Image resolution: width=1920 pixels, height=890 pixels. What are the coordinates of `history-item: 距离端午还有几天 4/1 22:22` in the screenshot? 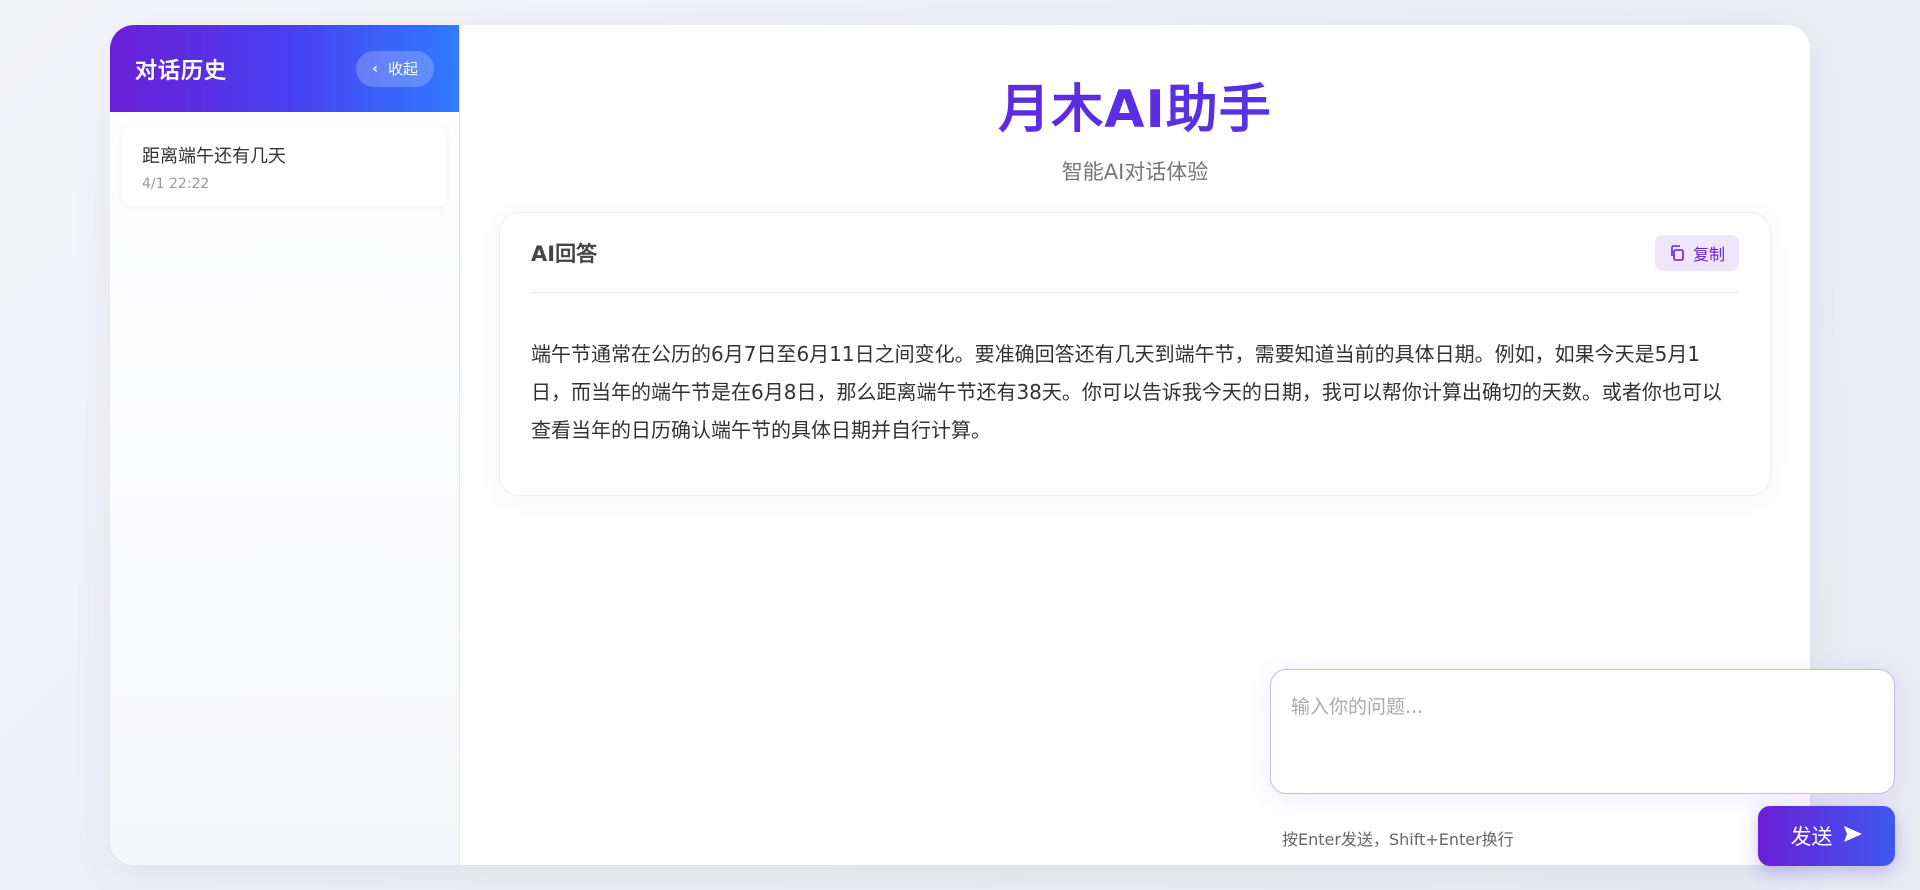 It's located at (284, 166).